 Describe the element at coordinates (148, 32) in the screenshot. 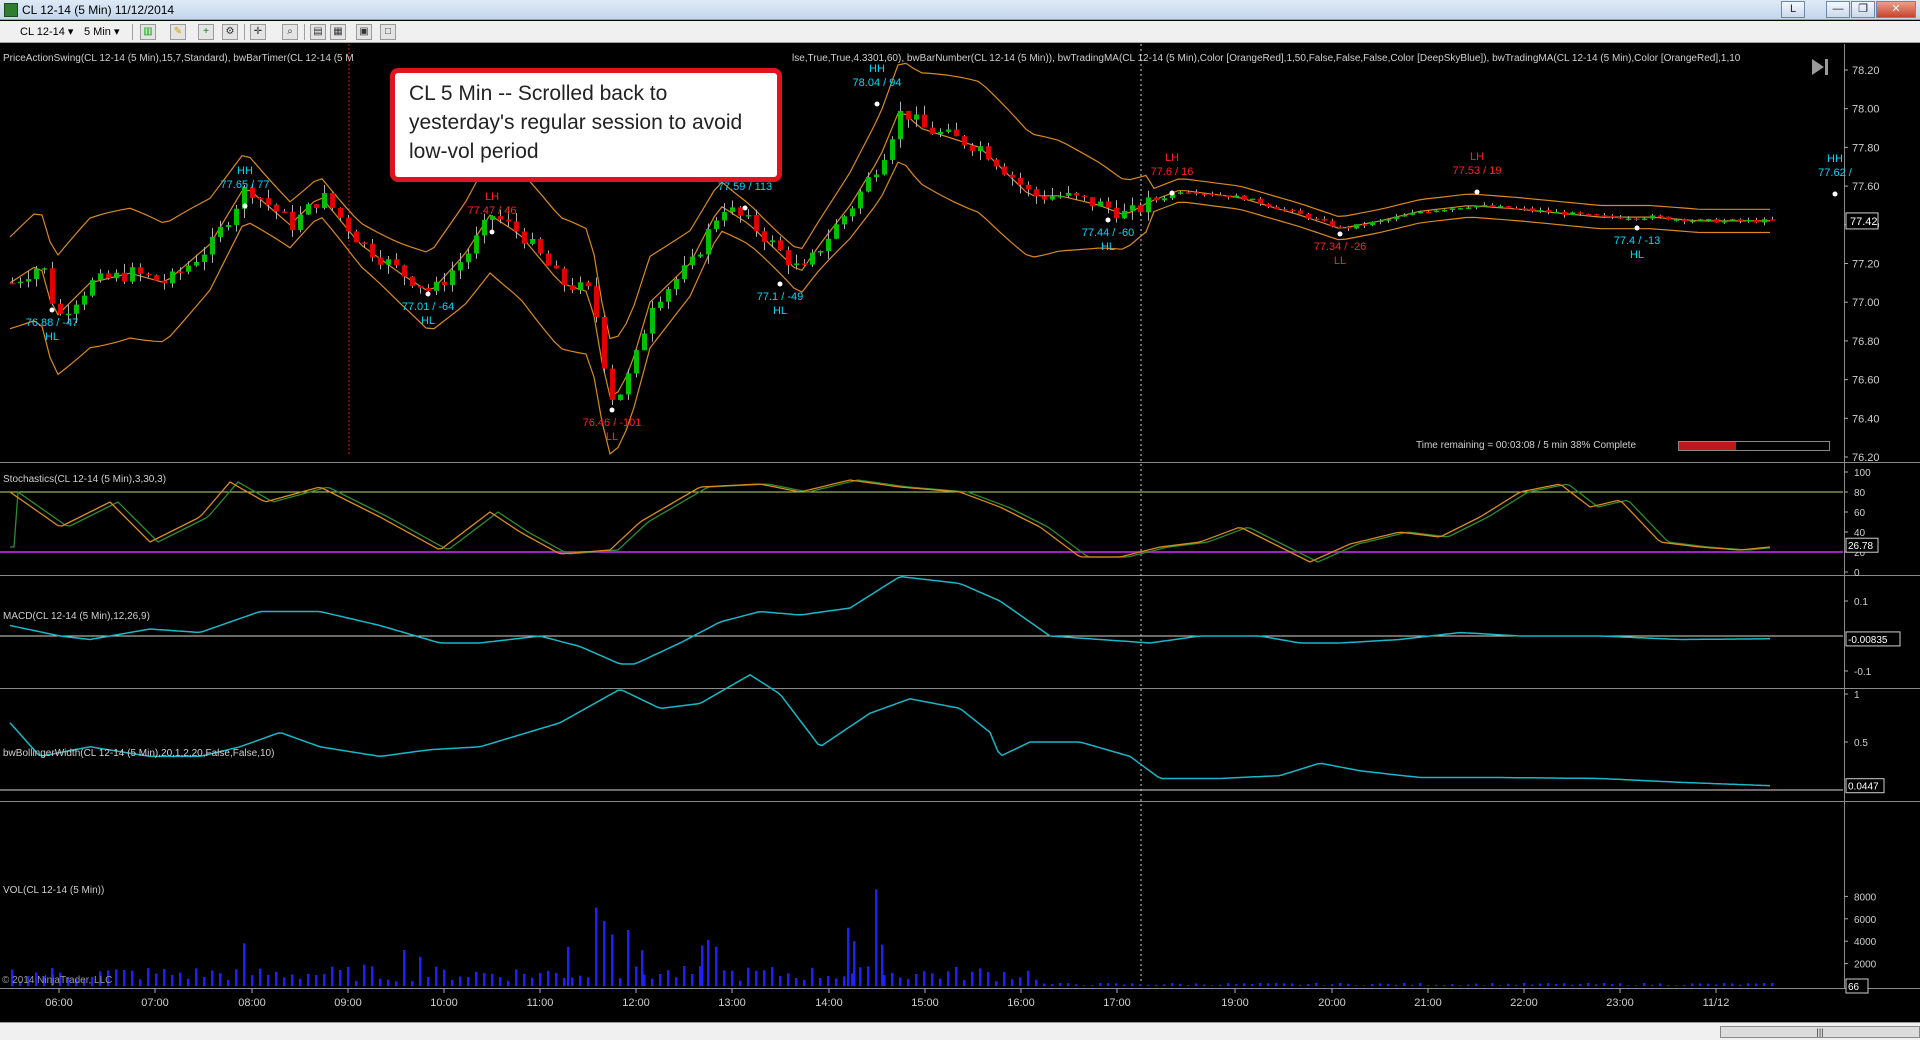

I see `bar-type-icon: ▥` at that location.